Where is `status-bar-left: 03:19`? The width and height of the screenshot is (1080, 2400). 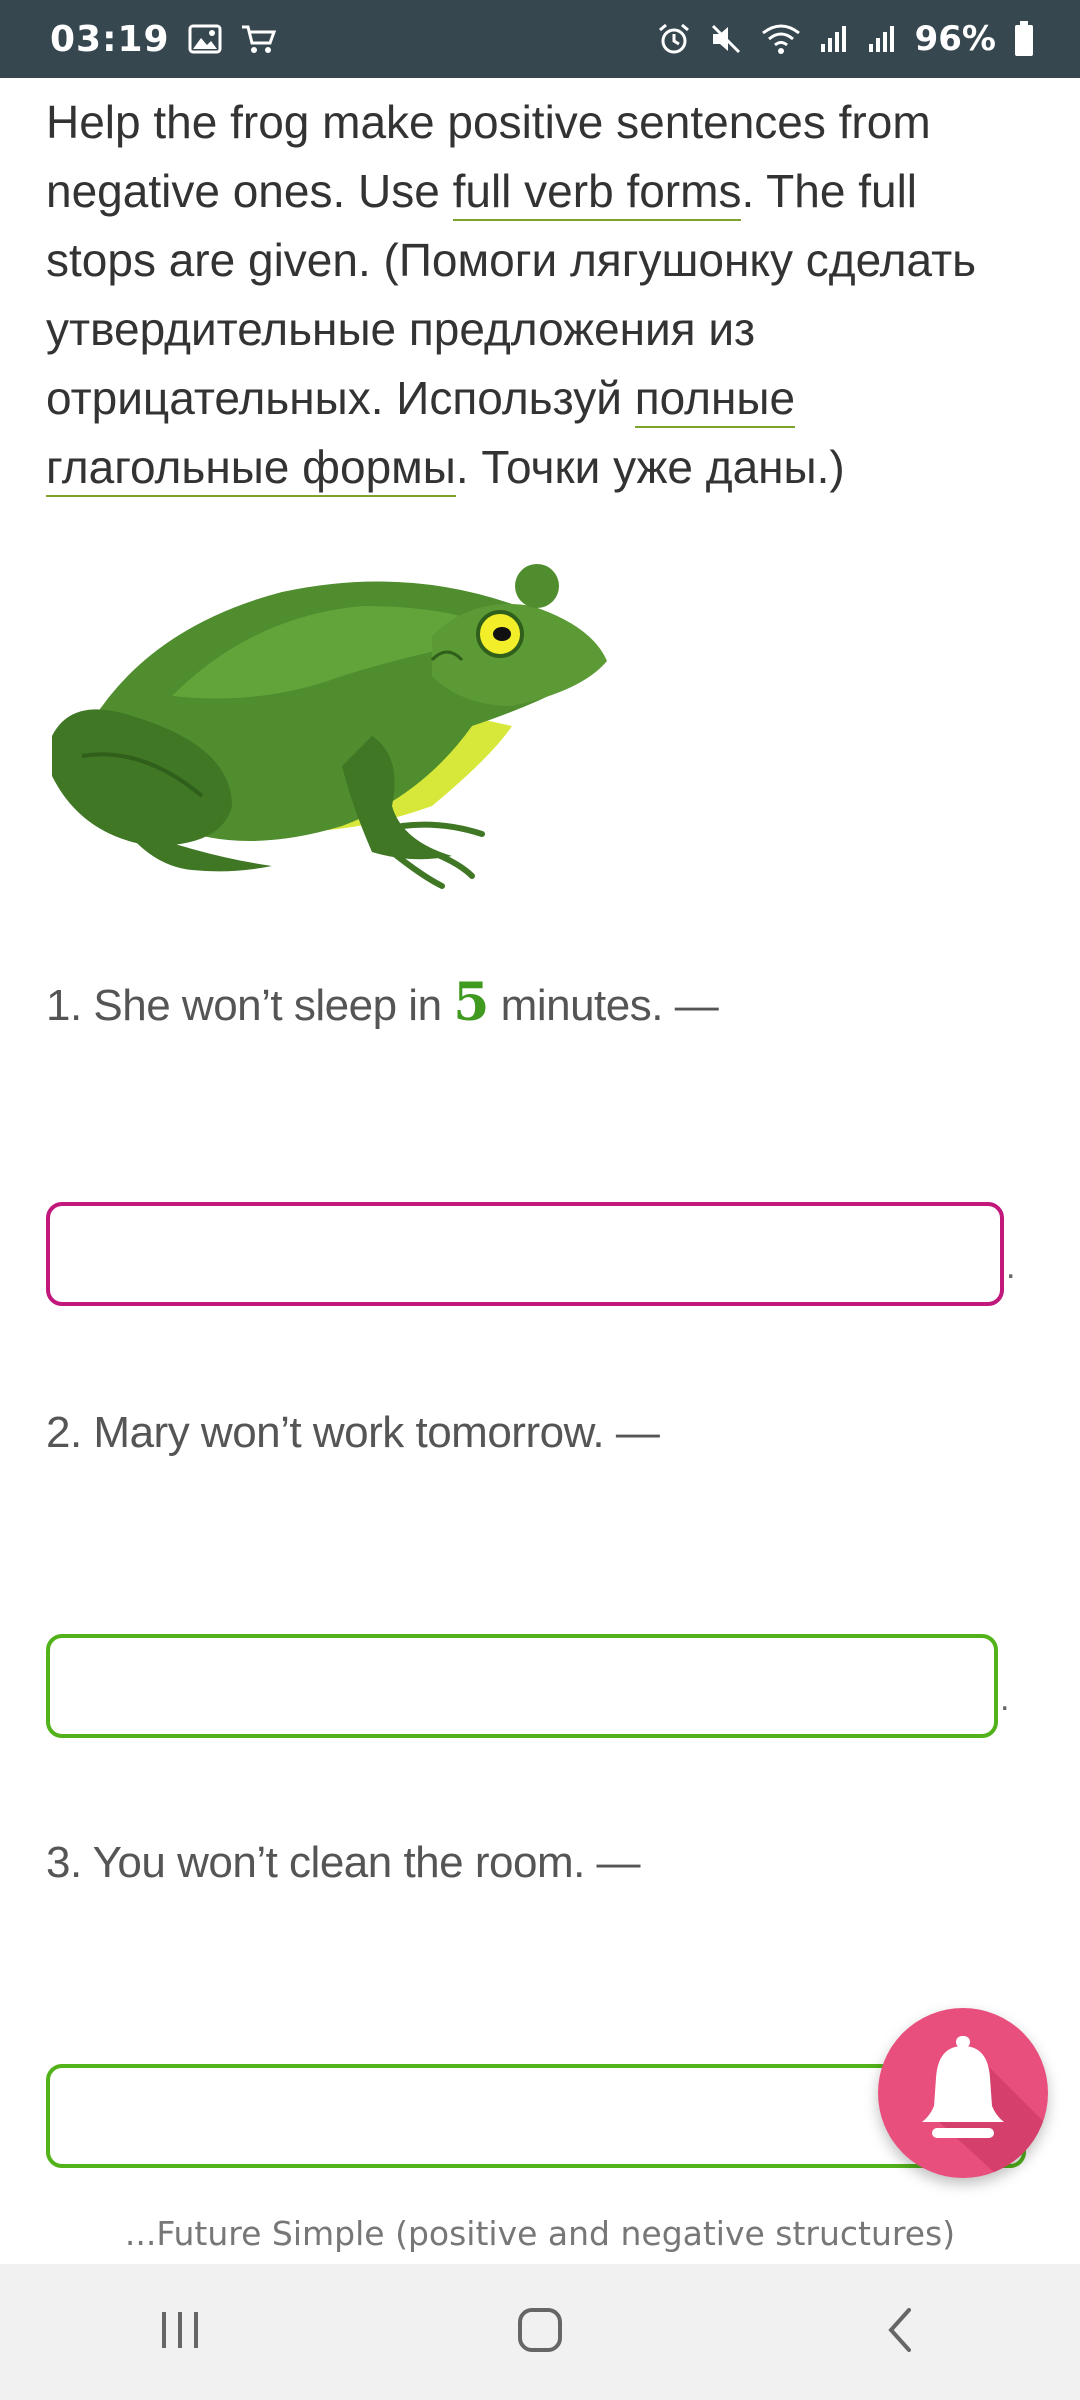
status-bar-left: 03:19 is located at coordinates (164, 39).